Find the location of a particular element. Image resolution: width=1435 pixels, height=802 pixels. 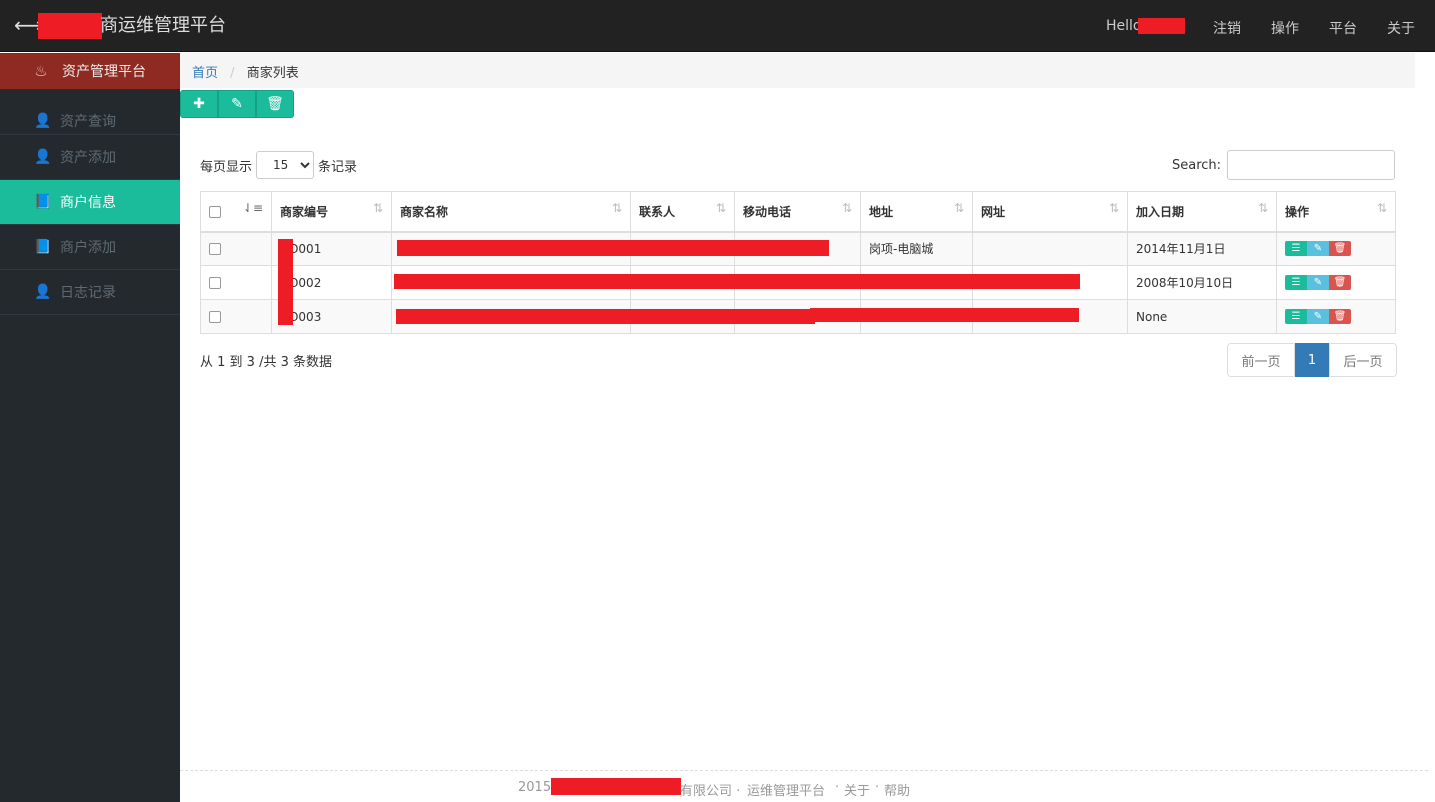

sidebar-item-merchant-info: 📘 商户信息 is located at coordinates (90, 202).